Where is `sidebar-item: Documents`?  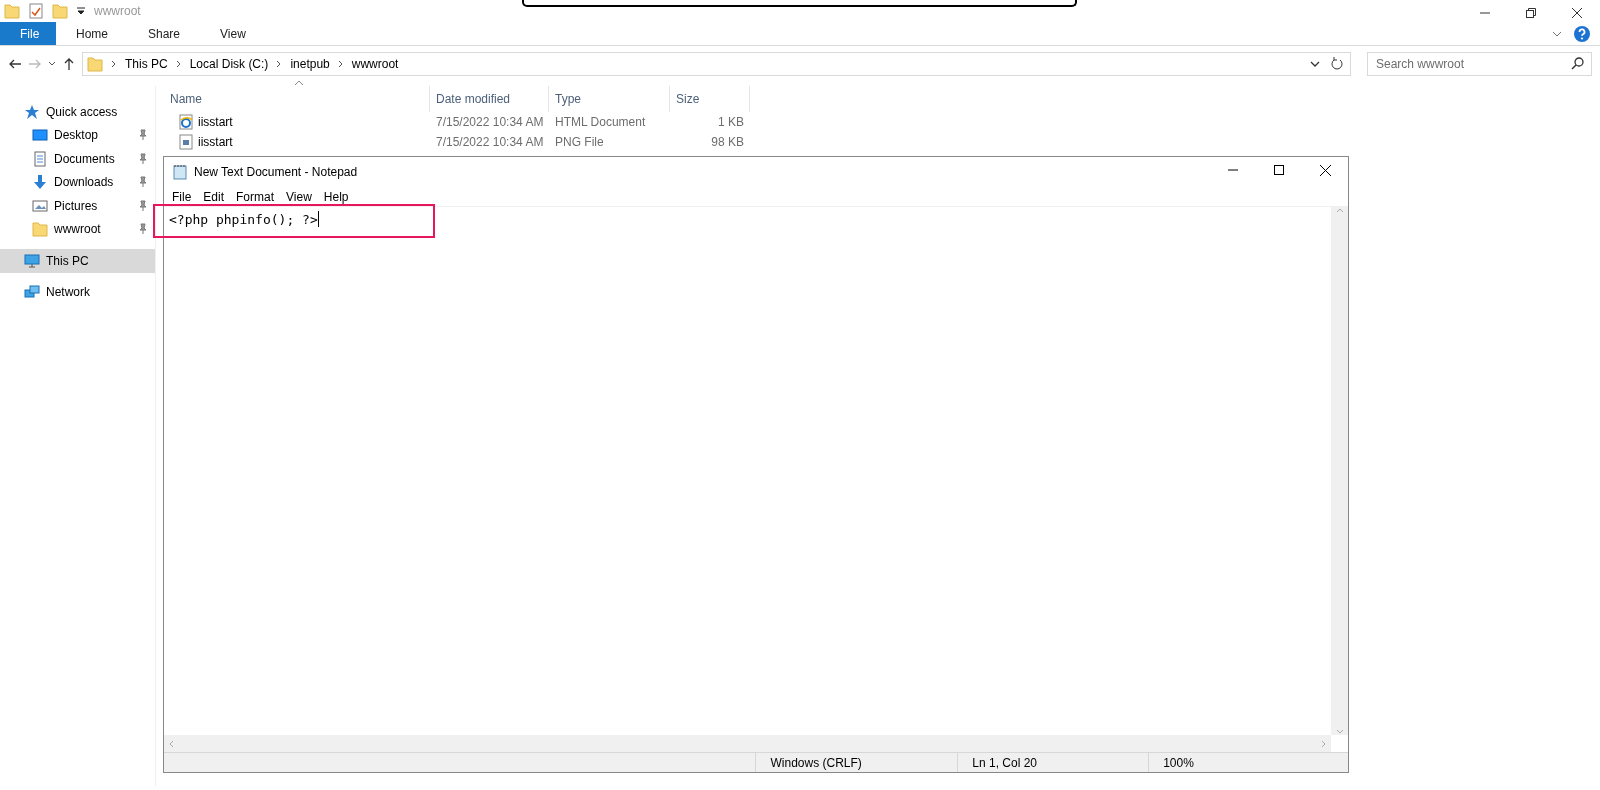 sidebar-item: Documents is located at coordinates (77, 159).